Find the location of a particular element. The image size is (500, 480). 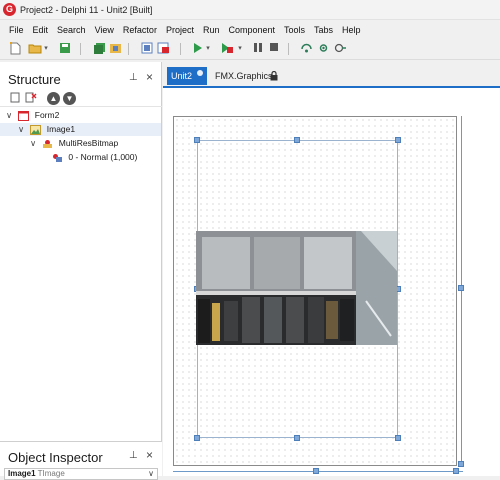

menu-file: File is located at coordinates (16, 30).